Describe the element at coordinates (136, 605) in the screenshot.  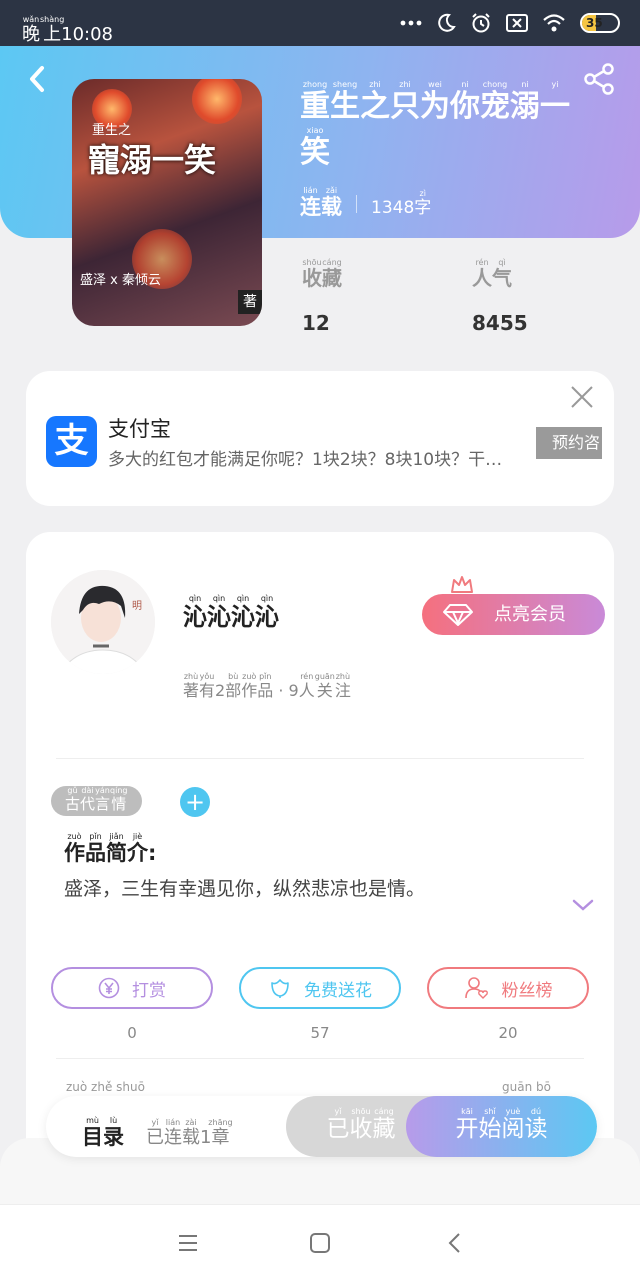
I see `svg-text: 明` at that location.